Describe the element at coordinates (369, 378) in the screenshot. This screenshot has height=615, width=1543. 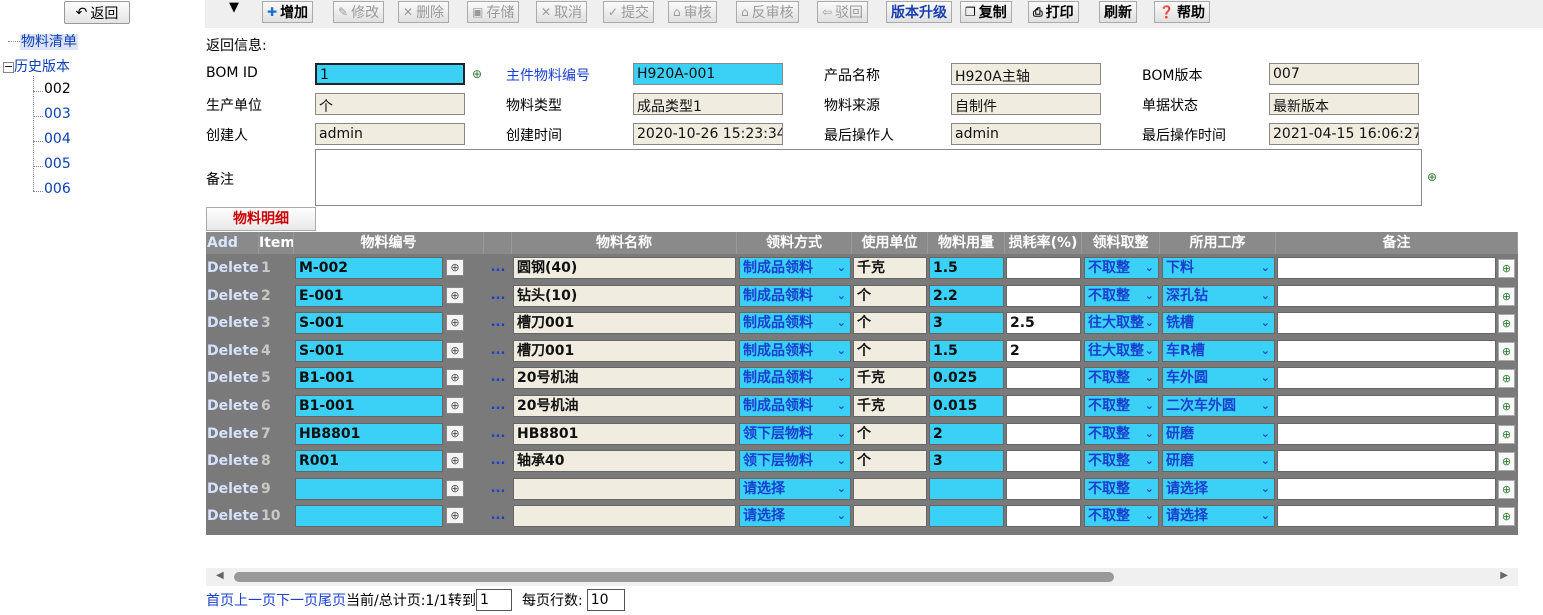
I see `material-code-input: B1-001` at that location.